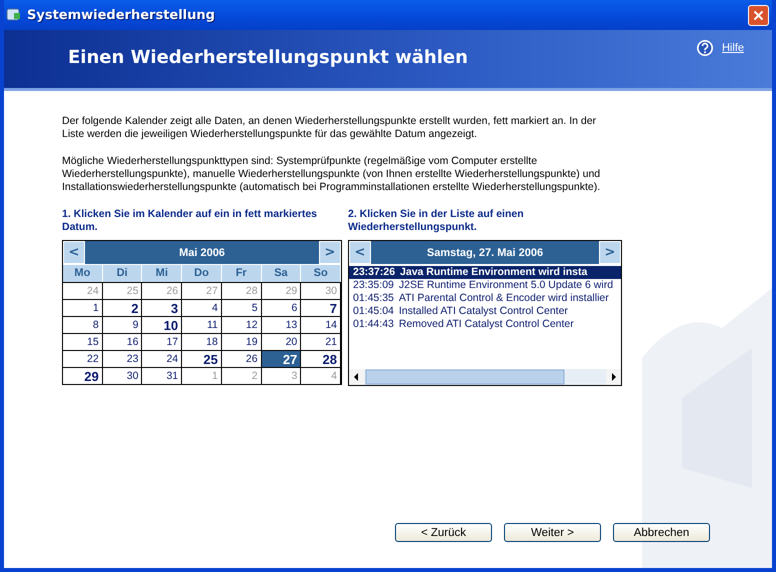 This screenshot has width=776, height=572. I want to click on previous-month-button: <, so click(74, 252).